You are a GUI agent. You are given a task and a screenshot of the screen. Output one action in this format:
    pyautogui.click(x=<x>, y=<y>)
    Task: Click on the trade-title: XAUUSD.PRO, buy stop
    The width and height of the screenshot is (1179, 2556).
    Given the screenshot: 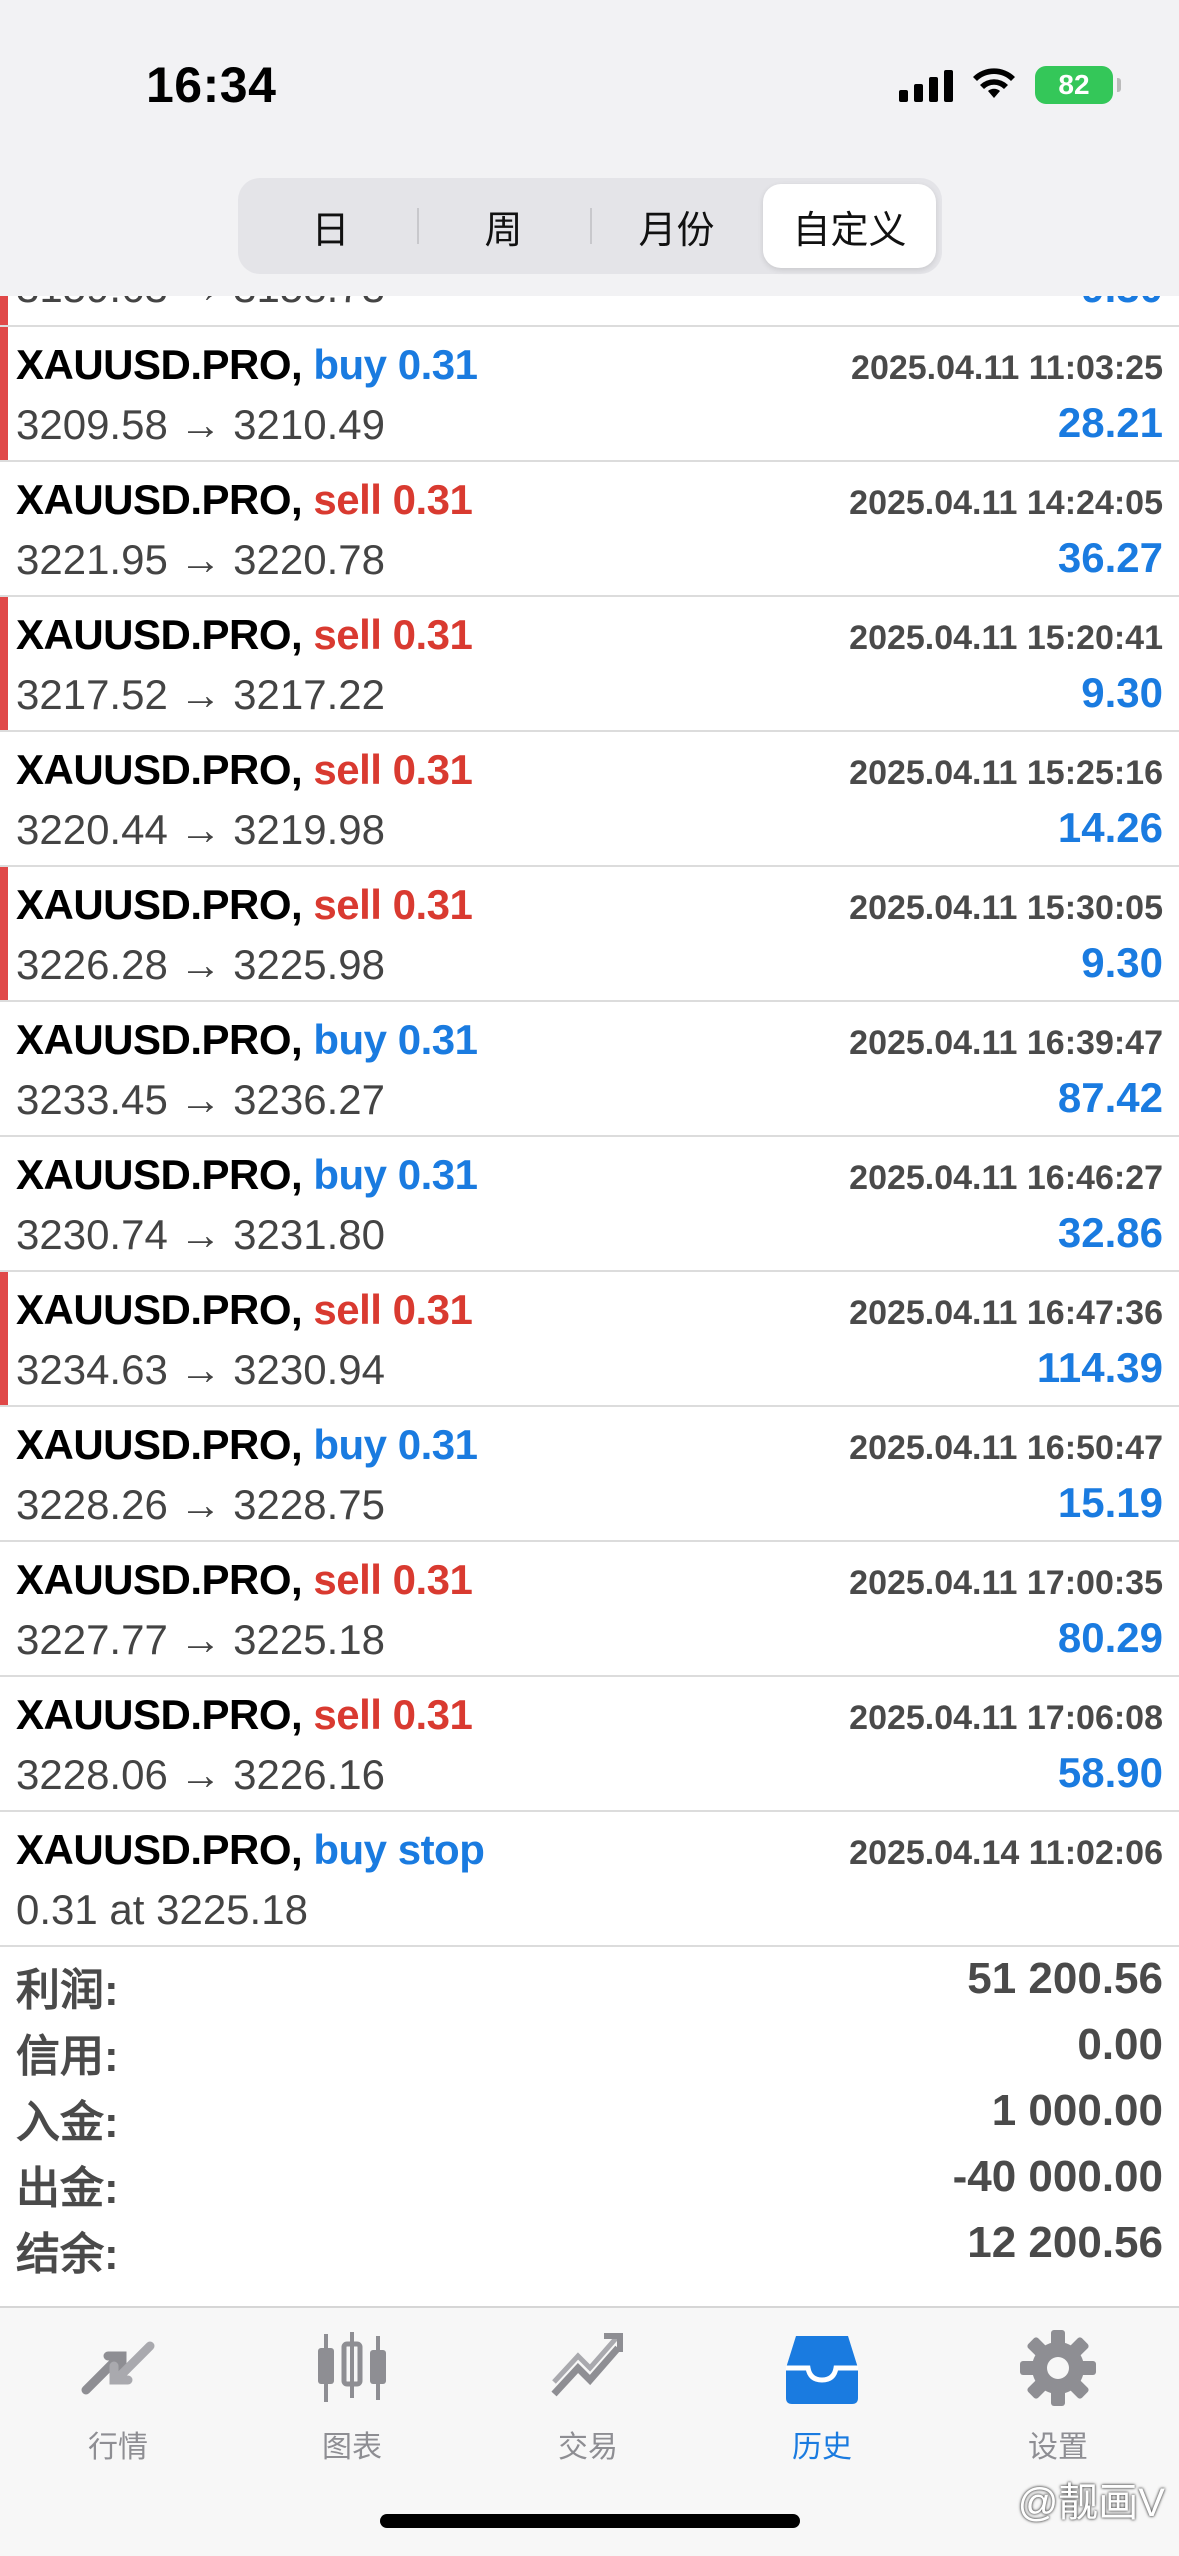 What is the action you would take?
    pyautogui.click(x=250, y=1850)
    